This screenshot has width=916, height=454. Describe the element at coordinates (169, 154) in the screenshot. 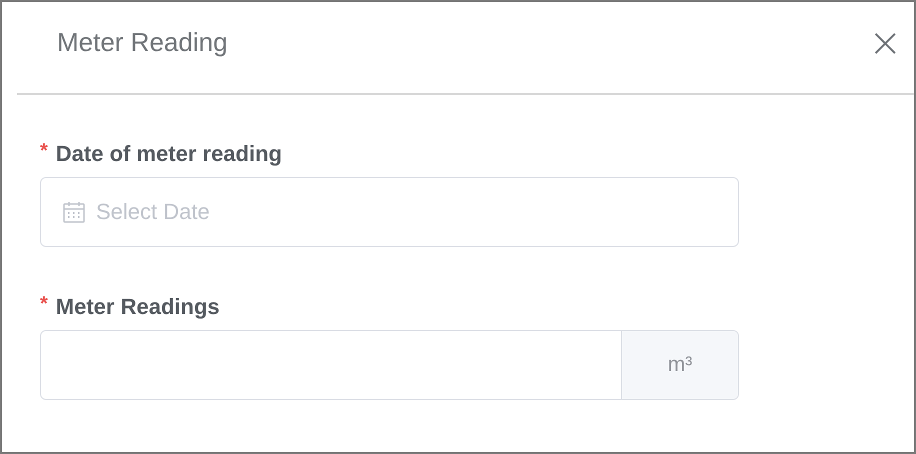

I see `field-label: Date of meter reading` at that location.